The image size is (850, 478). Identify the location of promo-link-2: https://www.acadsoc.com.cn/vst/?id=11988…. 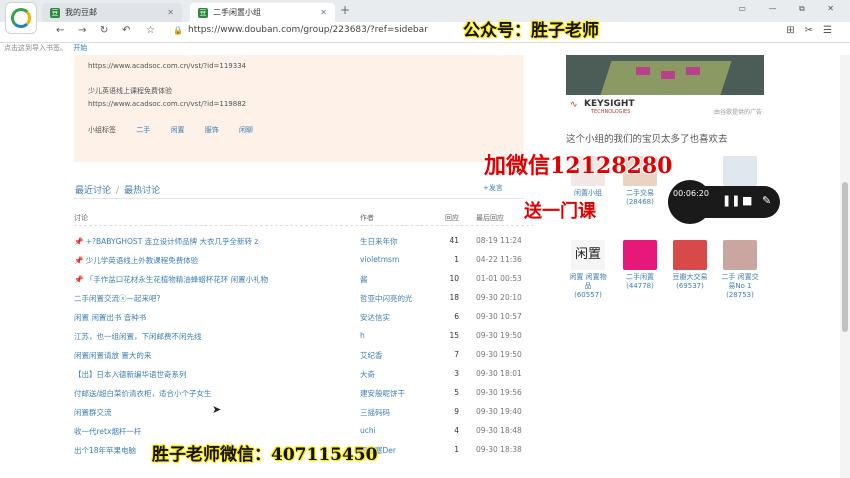
(167, 104).